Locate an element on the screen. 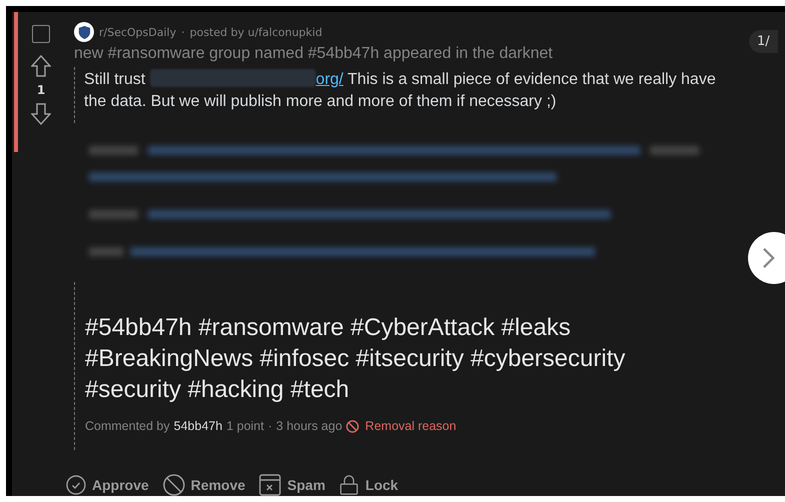 The image size is (785, 502). post-link: org/ is located at coordinates (330, 79).